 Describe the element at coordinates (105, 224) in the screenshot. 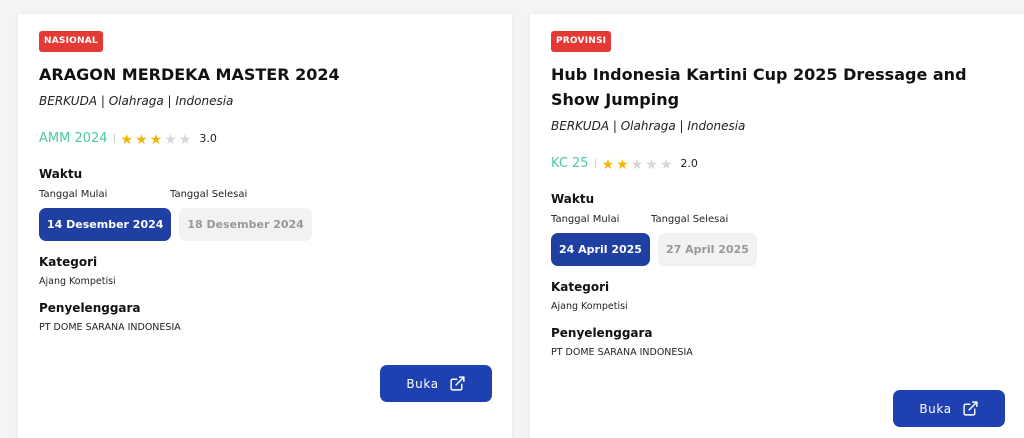

I see `start-date-chip: 14 Desember 2024` at that location.